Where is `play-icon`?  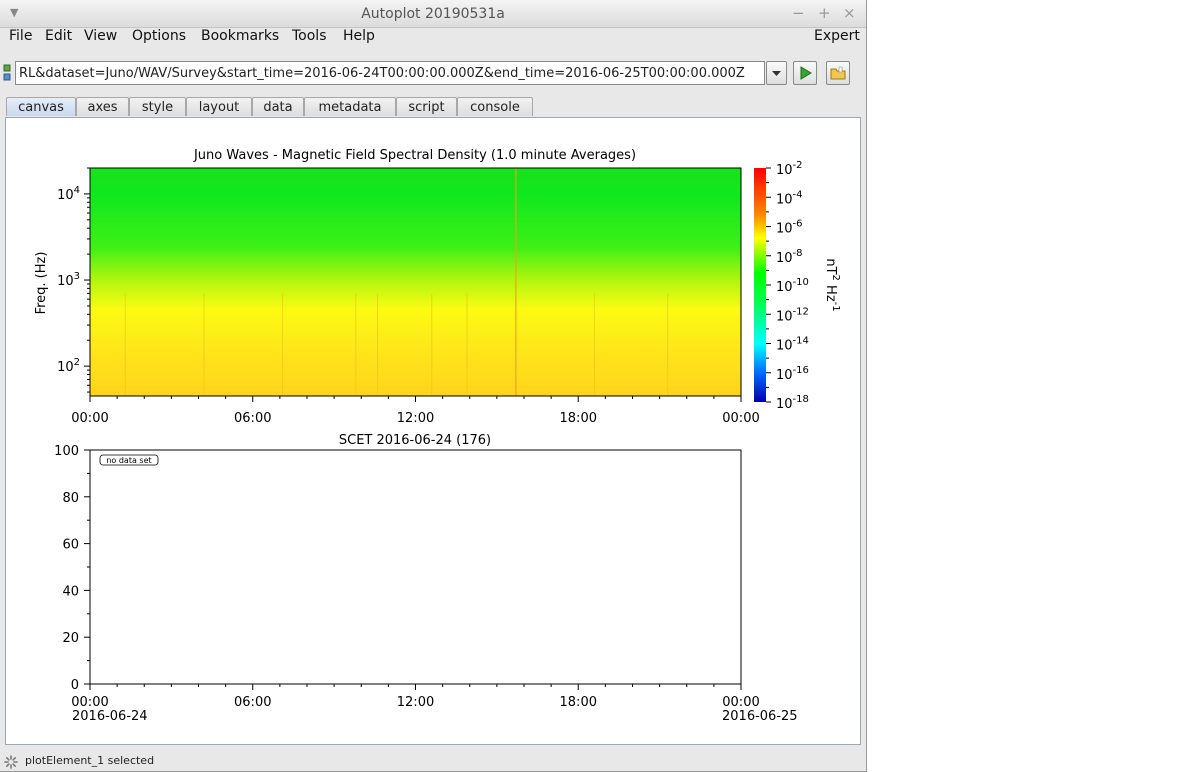 play-icon is located at coordinates (806, 73).